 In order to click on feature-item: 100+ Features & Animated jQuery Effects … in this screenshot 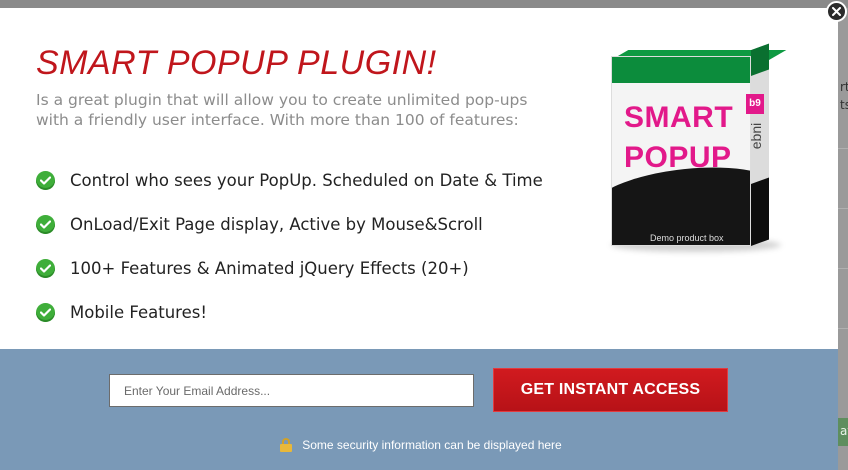, I will do `click(289, 268)`.